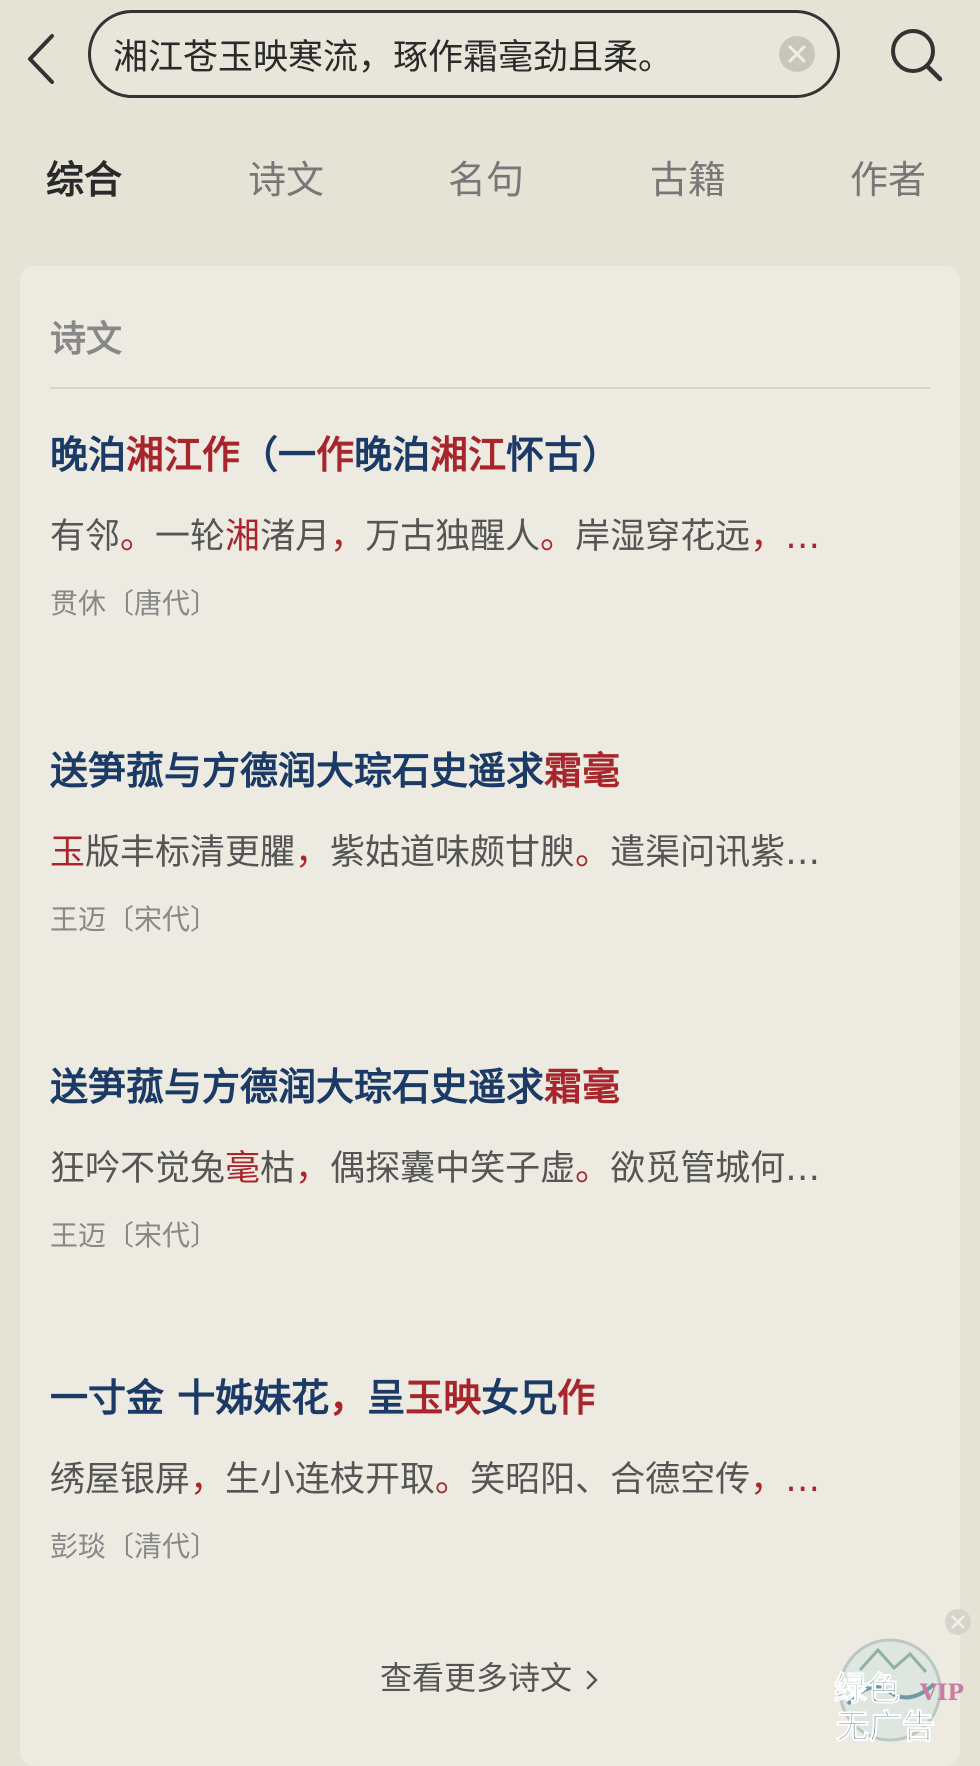  What do you see at coordinates (278, 455) in the screenshot?
I see `text-segment: （一` at bounding box center [278, 455].